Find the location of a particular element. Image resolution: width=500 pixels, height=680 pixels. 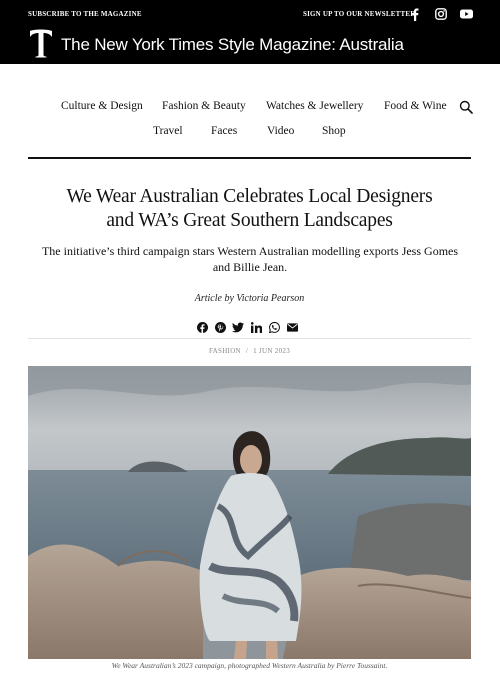

share-bar is located at coordinates (247, 327).